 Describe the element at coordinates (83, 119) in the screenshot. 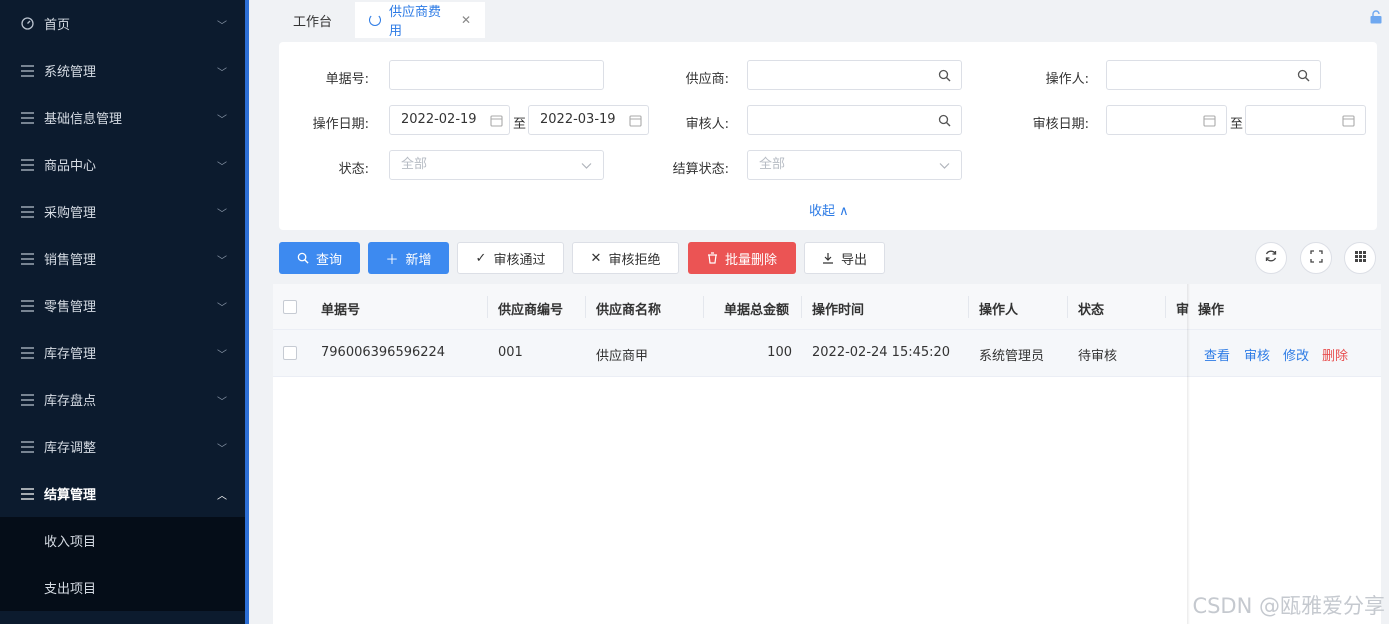

I see `sidebar-item-label: 基础信息管理` at that location.